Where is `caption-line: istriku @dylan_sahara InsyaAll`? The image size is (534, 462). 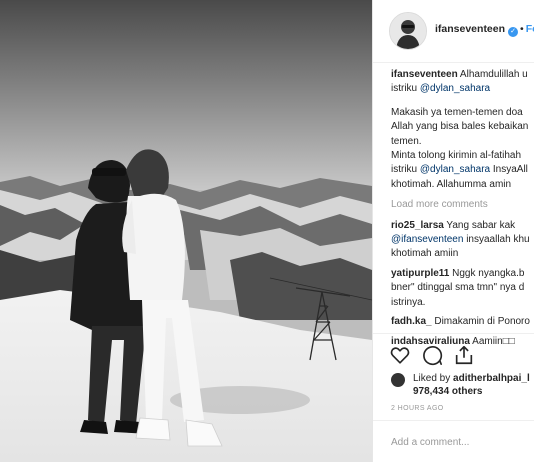 caption-line: istriku @dylan_sahara InsyaAll is located at coordinates (459, 170).